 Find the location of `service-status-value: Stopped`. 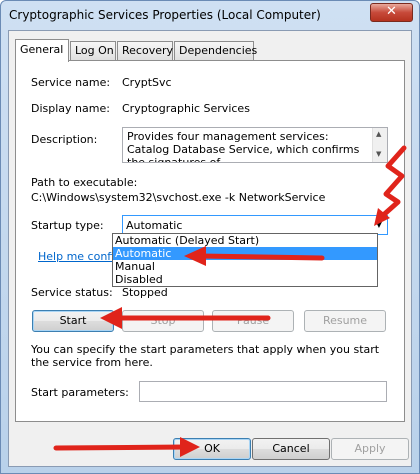

service-status-value: Stopped is located at coordinates (145, 292).